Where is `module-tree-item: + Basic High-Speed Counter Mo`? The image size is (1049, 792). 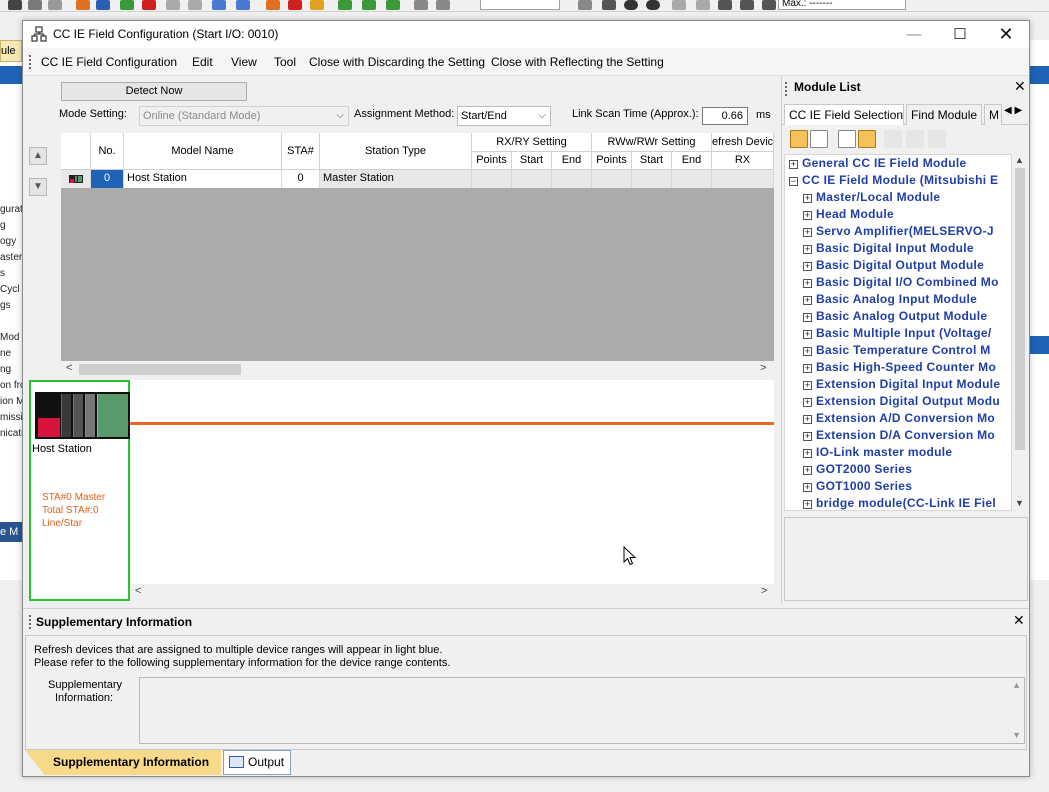 module-tree-item: + Basic High-Speed Counter Mo is located at coordinates (899, 367).